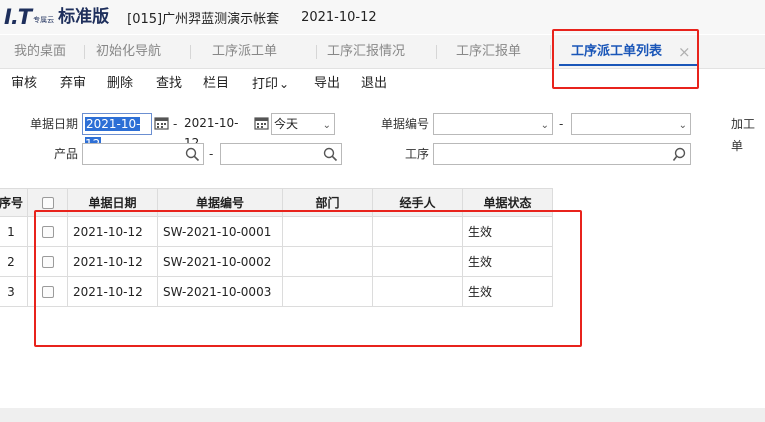  What do you see at coordinates (220, 202) in the screenshot?
I see `col-header-code: 单据编号` at bounding box center [220, 202].